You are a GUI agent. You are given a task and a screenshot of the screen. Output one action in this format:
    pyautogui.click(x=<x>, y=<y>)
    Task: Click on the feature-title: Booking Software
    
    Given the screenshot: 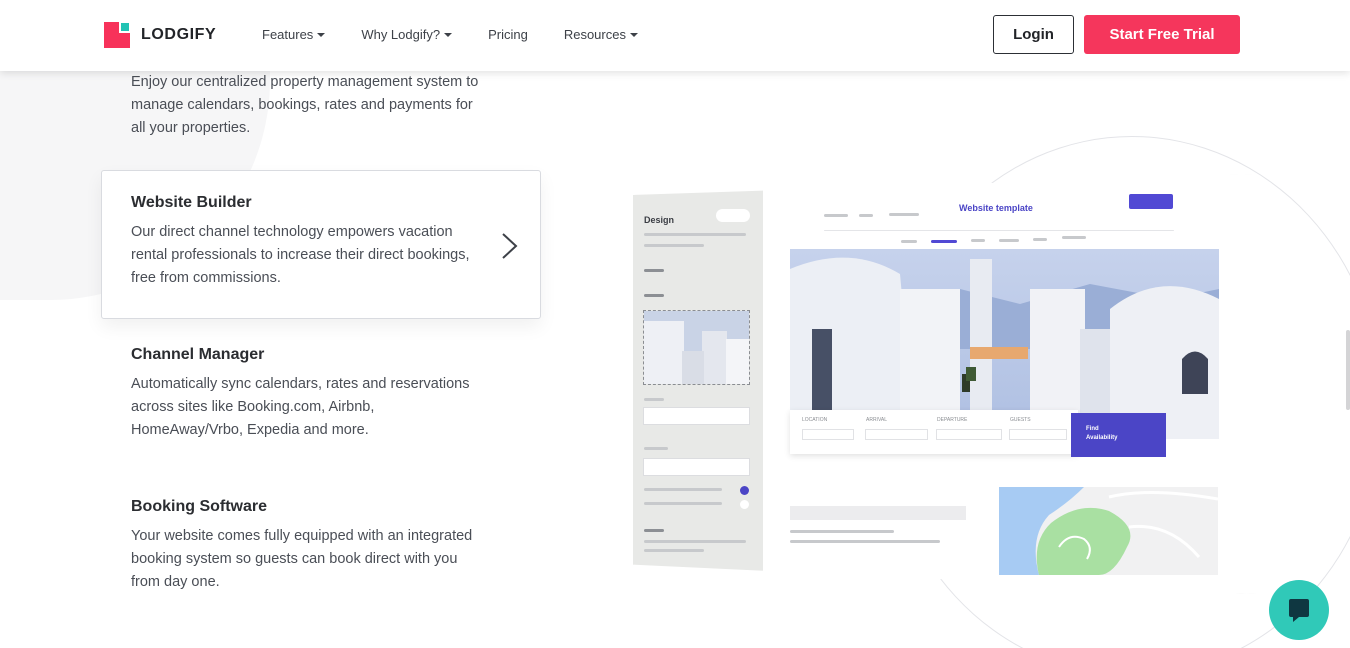 What is the action you would take?
    pyautogui.click(x=199, y=506)
    